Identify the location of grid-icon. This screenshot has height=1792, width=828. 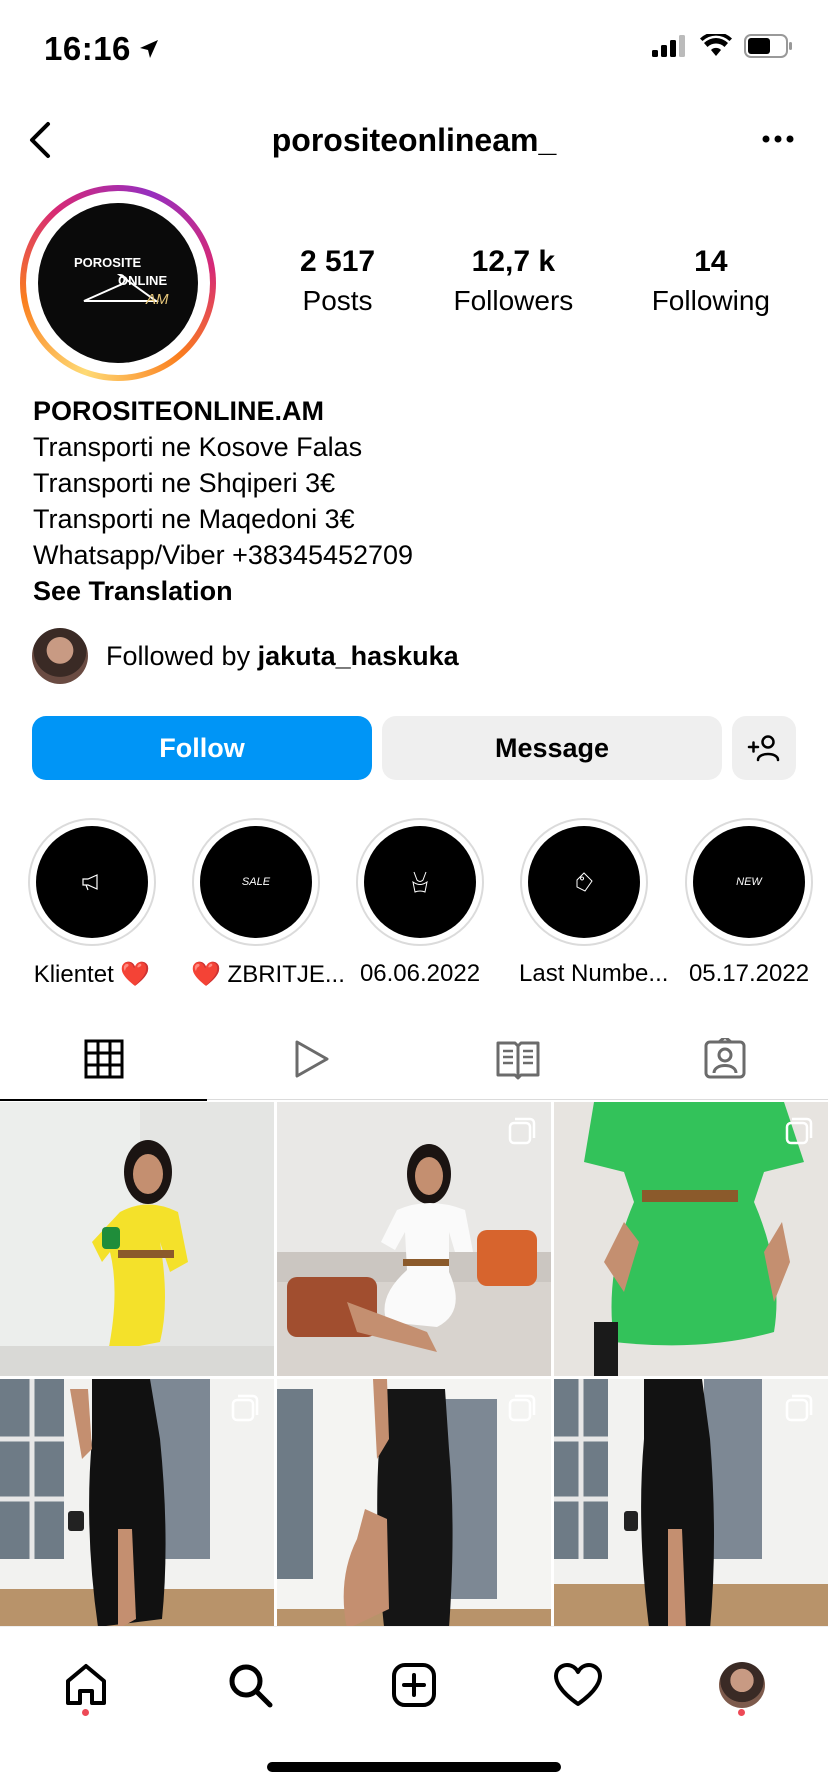
(103, 1059).